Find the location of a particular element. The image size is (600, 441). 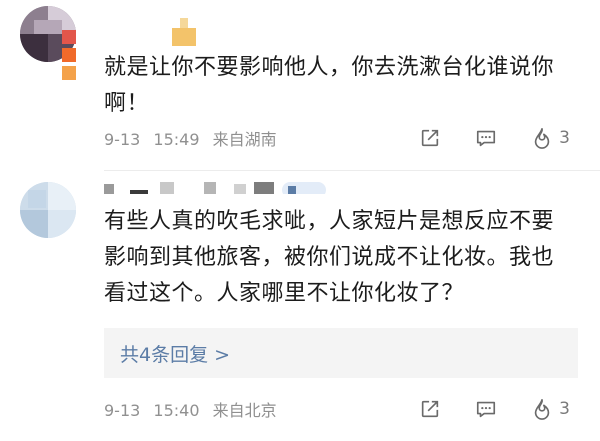

comment-text: 就是让你不要影响他人，你去洗漱台化谁说你啊！ is located at coordinates (329, 85).